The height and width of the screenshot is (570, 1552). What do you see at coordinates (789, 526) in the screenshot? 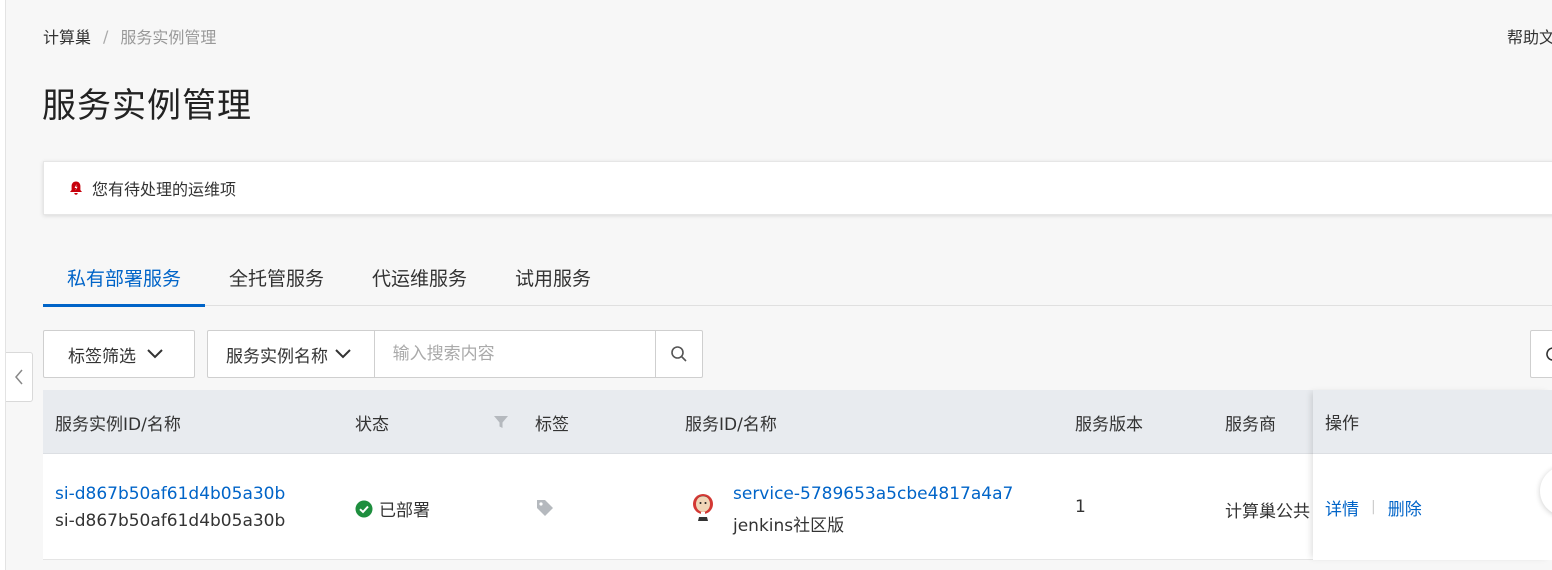
I see `service-name: jenkins社区版` at bounding box center [789, 526].